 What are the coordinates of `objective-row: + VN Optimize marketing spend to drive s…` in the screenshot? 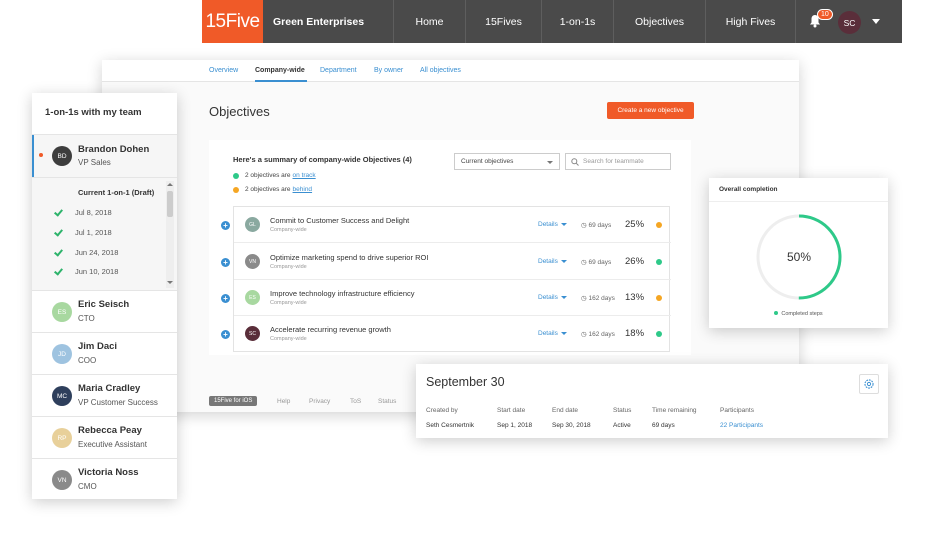 It's located at (446, 262).